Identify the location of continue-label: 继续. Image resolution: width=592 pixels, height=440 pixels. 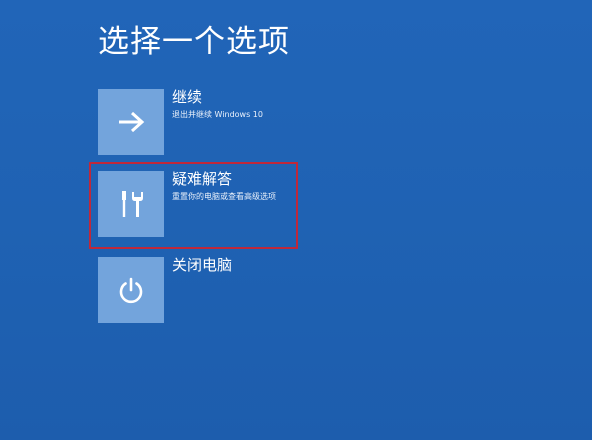
(187, 97).